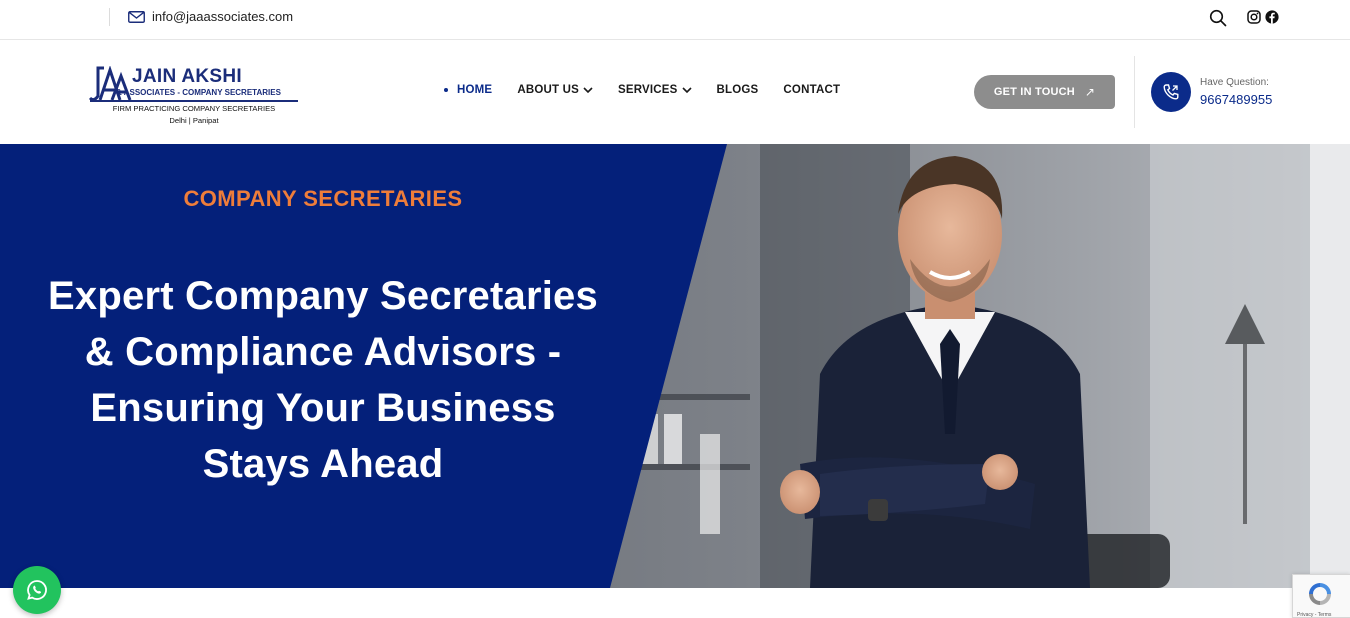 This screenshot has height=618, width=1350. What do you see at coordinates (323, 408) in the screenshot?
I see `hero-headline-line: Ensuring Your Business` at bounding box center [323, 408].